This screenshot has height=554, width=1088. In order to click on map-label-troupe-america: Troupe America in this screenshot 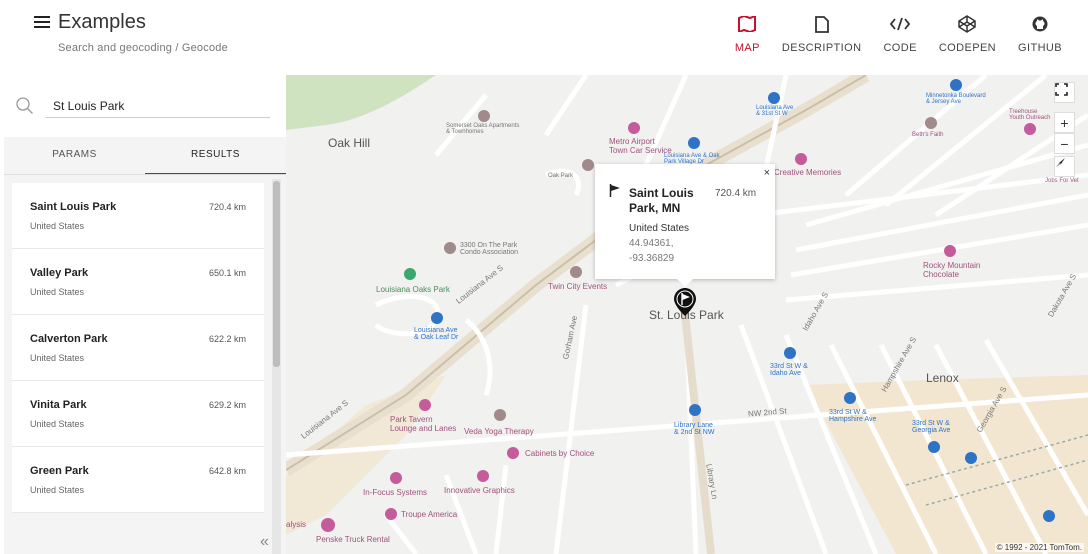, I will do `click(429, 514)`.